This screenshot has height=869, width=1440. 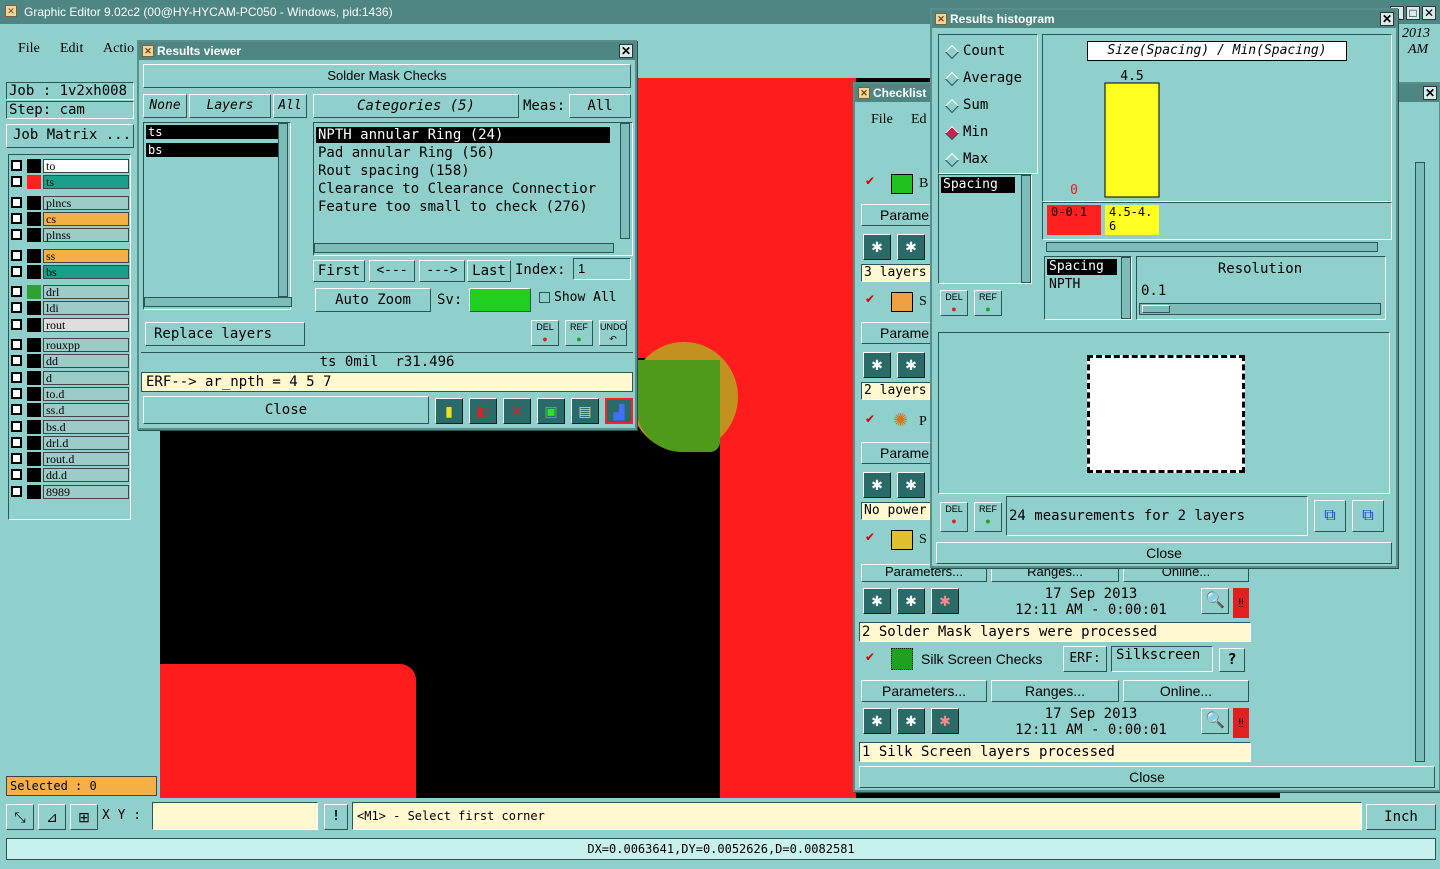 What do you see at coordinates (489, 271) in the screenshot?
I see `last-button: Last` at bounding box center [489, 271].